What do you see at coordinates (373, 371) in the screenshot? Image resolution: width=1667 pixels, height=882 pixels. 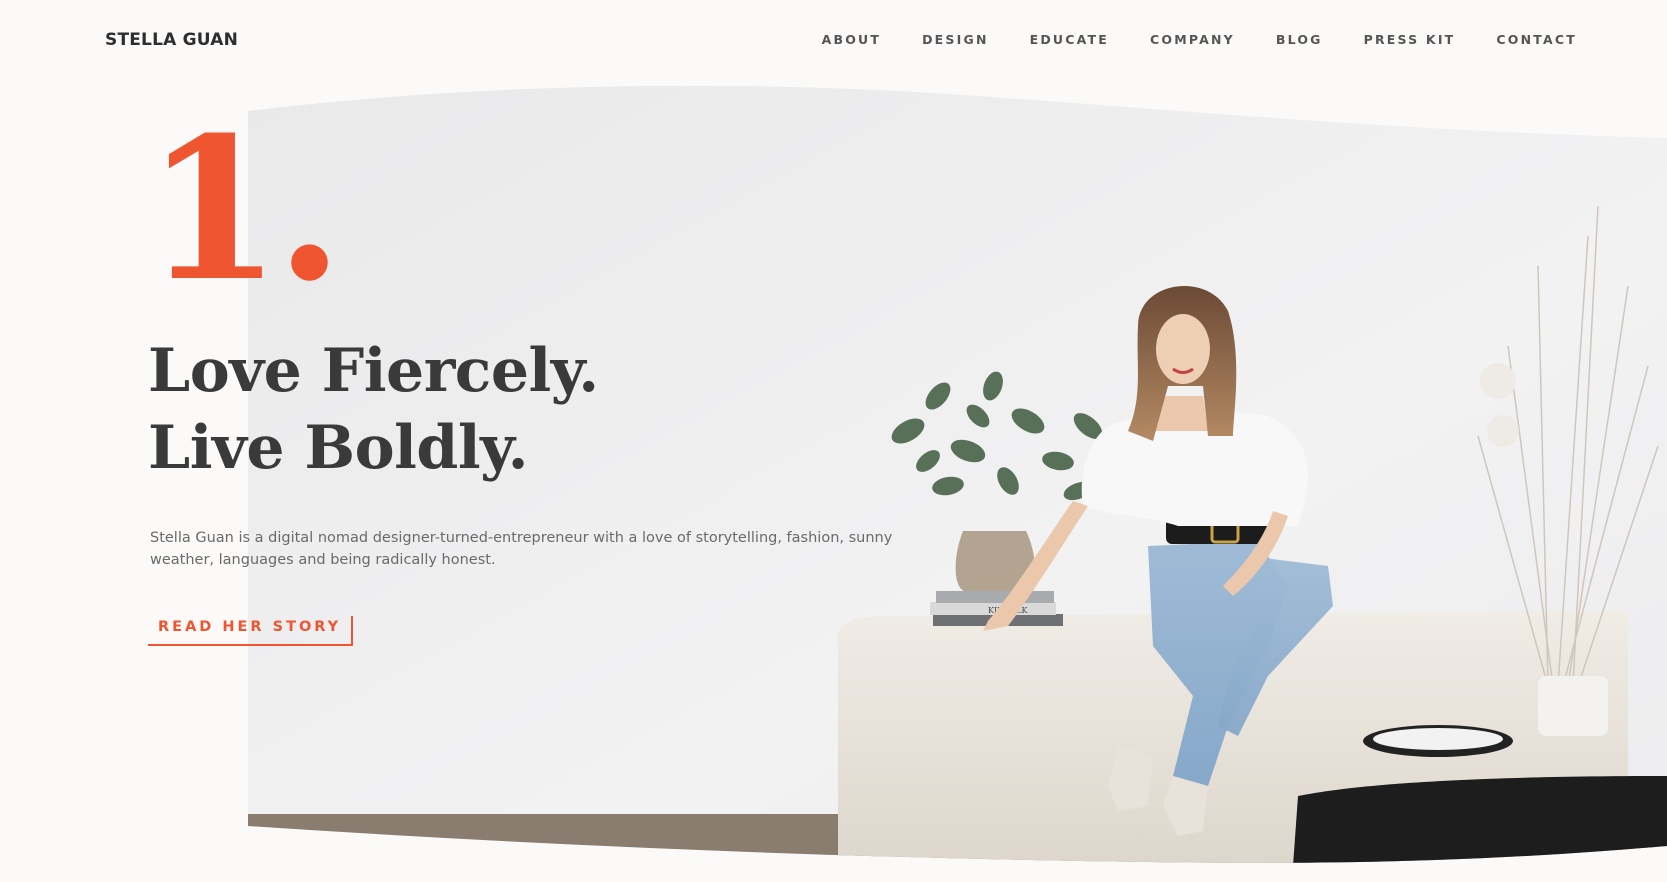 I see `headline-line-1: Love Fiercely.` at bounding box center [373, 371].